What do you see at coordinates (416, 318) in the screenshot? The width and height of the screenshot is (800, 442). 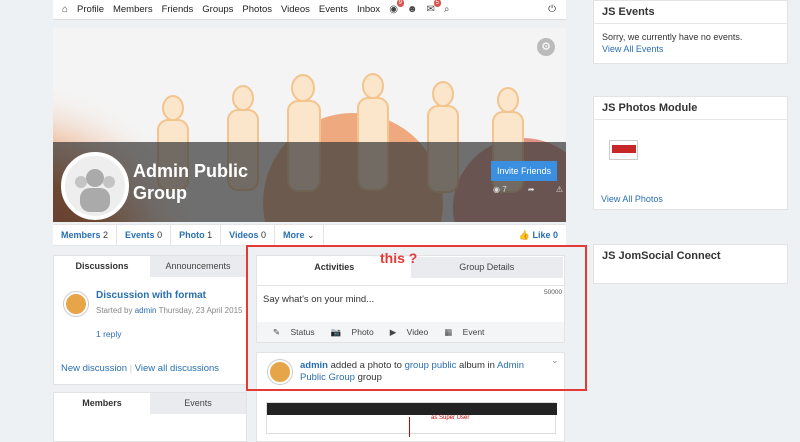 I see `annotation-box` at bounding box center [416, 318].